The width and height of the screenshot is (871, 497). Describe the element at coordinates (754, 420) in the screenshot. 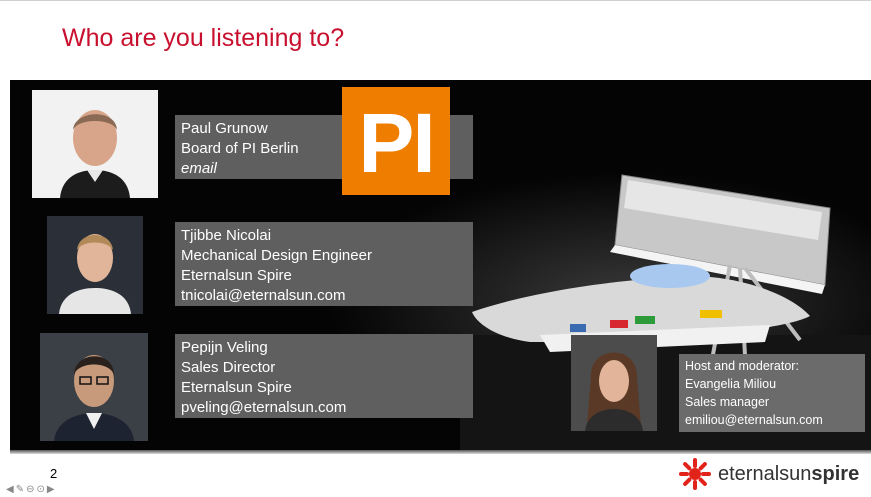

I see `host-email: emiliou@eternalsun.com` at that location.